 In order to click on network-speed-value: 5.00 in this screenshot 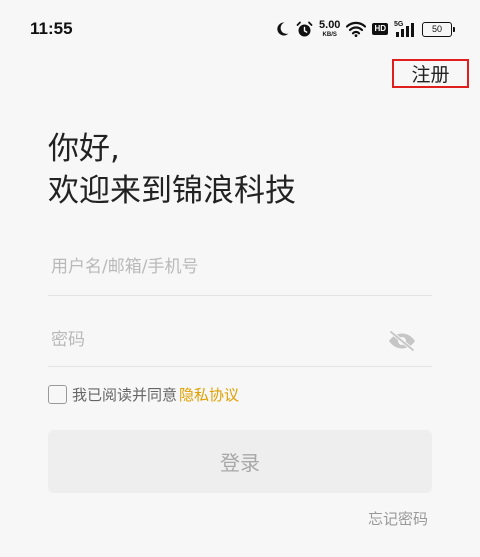, I will do `click(330, 25)`.